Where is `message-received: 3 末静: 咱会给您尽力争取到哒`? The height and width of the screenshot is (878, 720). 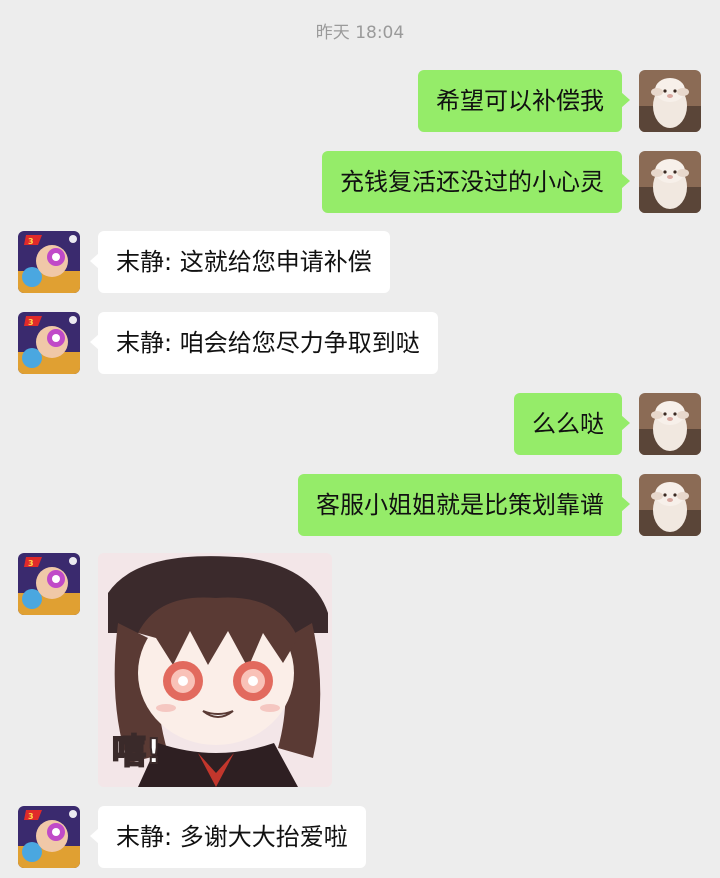
message-received: 3 末静: 咱会给您尽力争取到哒 is located at coordinates (360, 344).